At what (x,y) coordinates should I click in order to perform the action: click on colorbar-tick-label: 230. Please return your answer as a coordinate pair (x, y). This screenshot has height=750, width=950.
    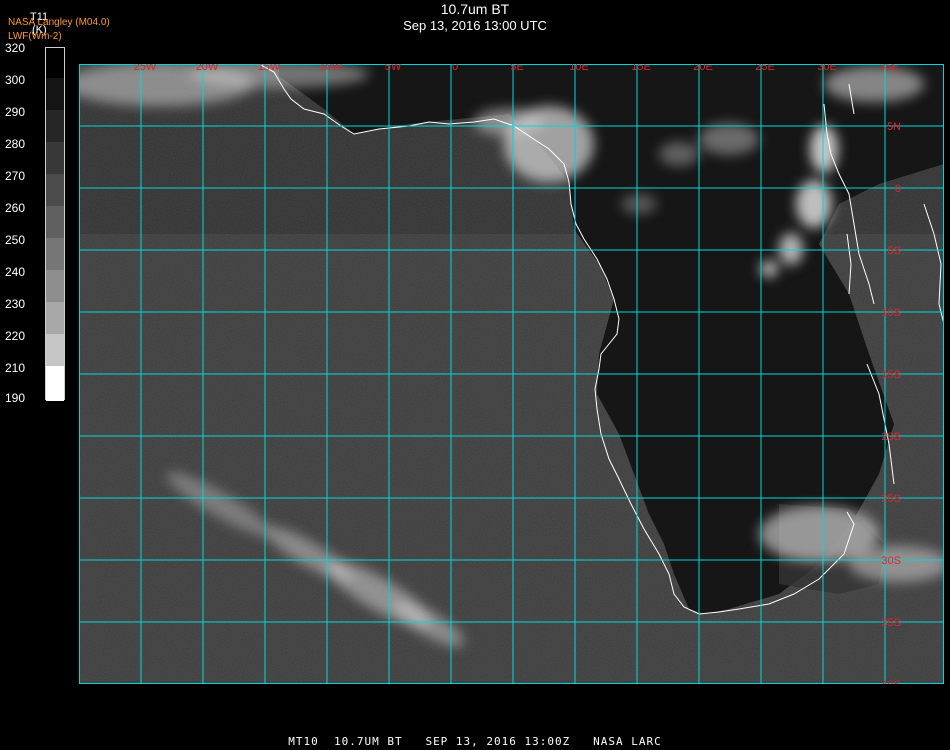
    Looking at the image, I should click on (15, 304).